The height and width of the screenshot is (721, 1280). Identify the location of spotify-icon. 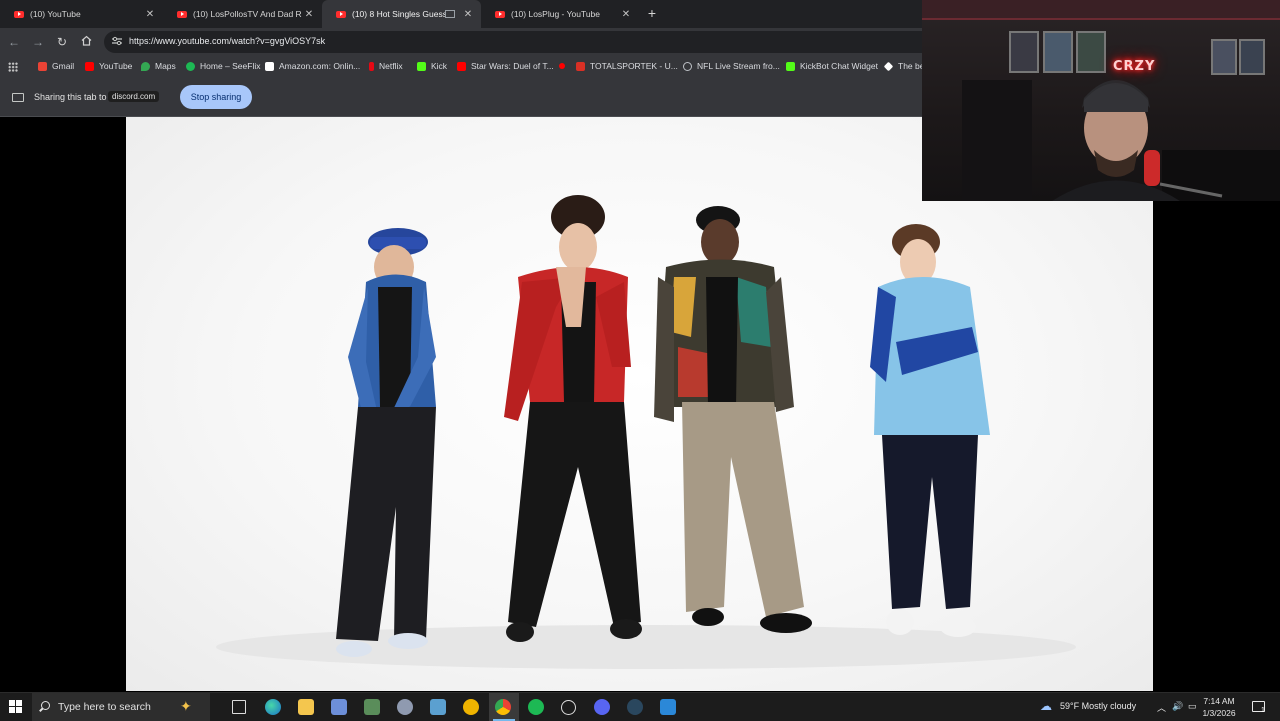
(536, 707).